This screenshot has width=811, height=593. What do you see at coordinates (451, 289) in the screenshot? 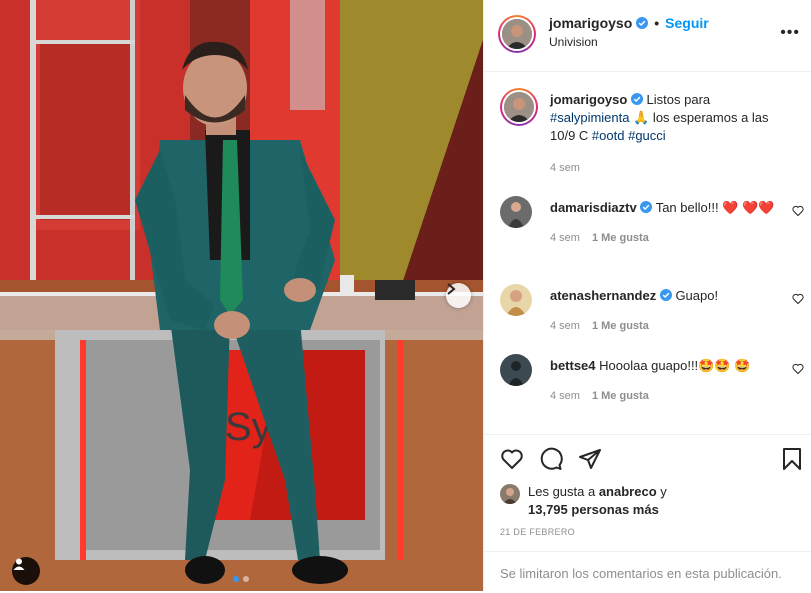
I see `chevron-right-icon` at bounding box center [451, 289].